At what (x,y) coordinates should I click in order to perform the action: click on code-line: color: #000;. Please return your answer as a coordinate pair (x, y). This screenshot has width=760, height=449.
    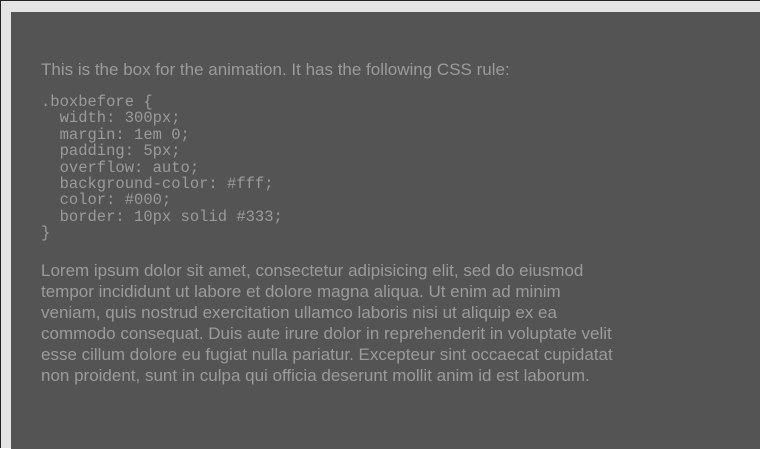
    Looking at the image, I should click on (106, 200).